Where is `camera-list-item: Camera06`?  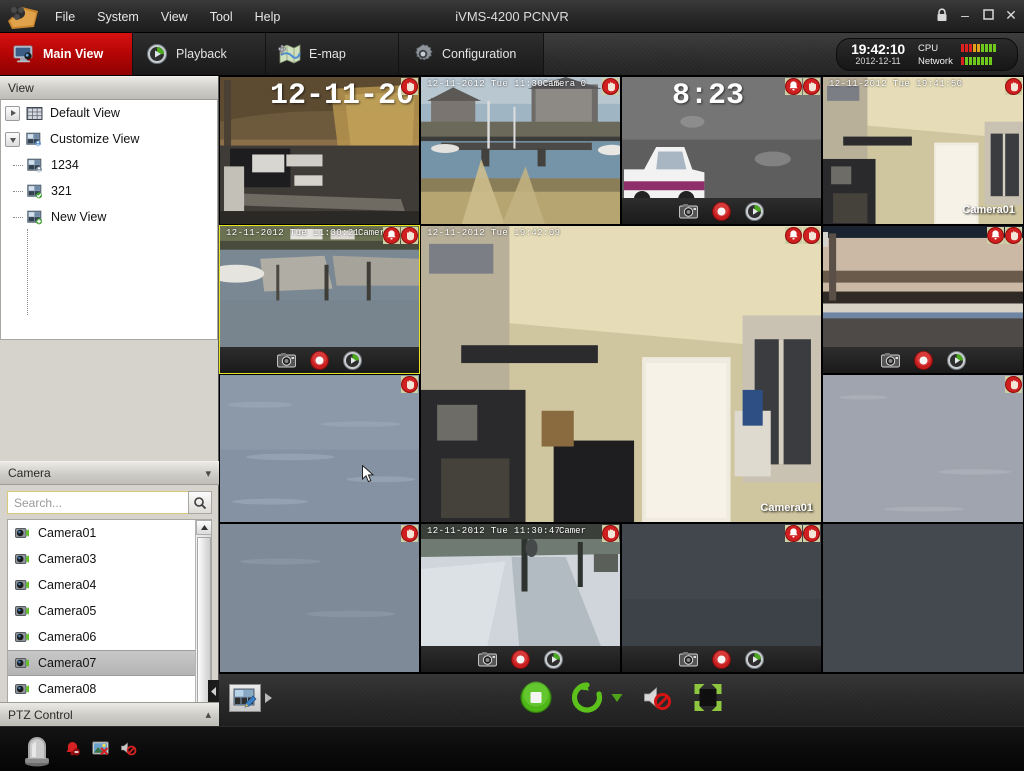 camera-list-item: Camera06 is located at coordinates (109, 637).